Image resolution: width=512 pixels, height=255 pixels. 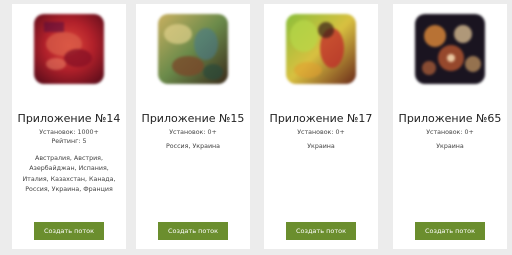 What do you see at coordinates (69, 118) in the screenshot?
I see `app-title: Приложение №14` at bounding box center [69, 118].